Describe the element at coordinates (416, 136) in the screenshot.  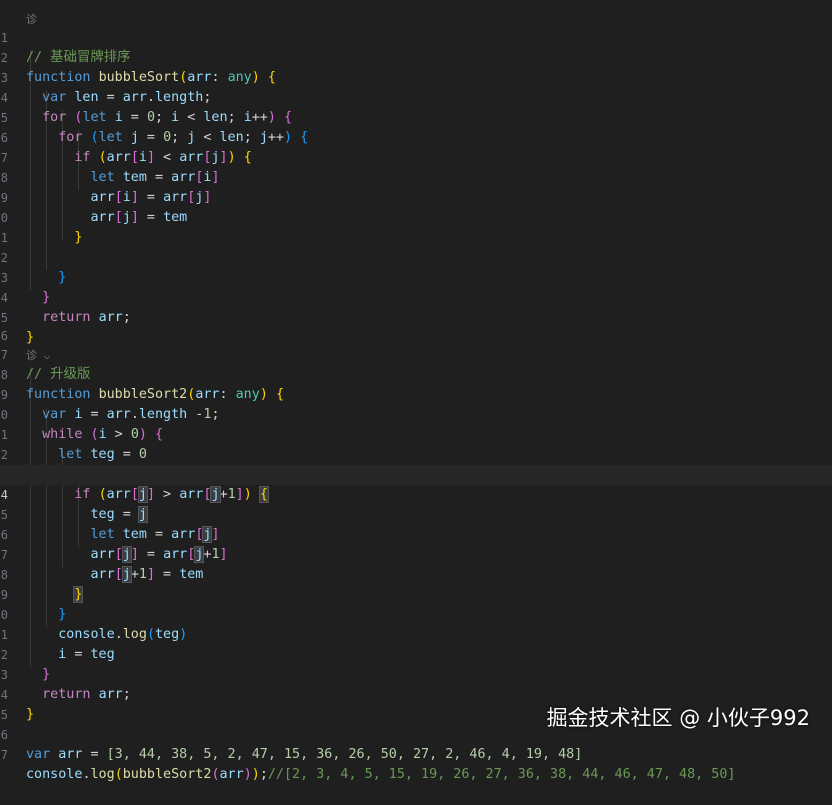
I see `code-line: 6 if (arr[i] < arr[j]) {` at that location.